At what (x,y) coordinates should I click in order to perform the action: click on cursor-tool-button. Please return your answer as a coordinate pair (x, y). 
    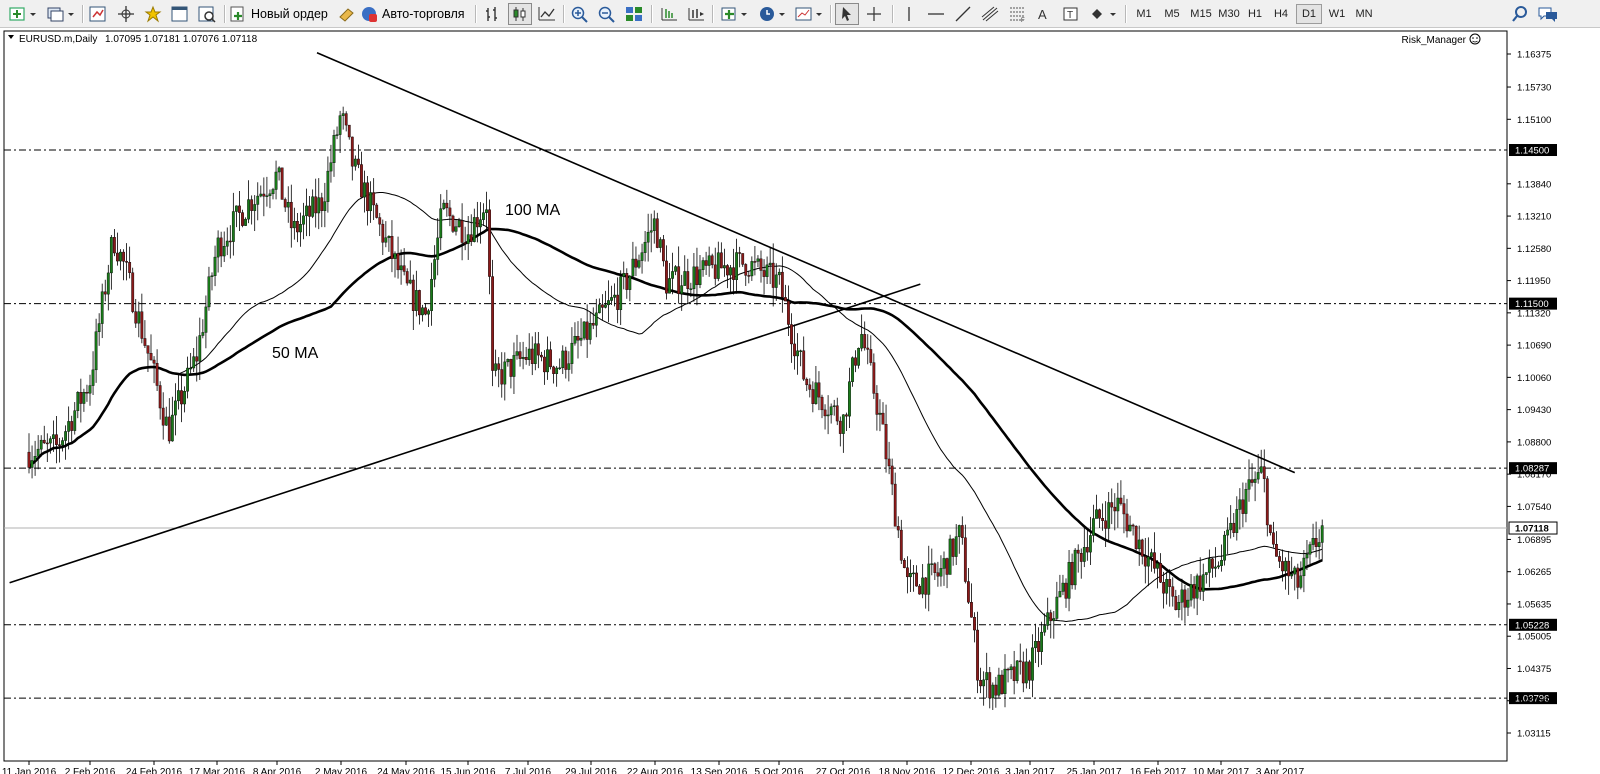
    Looking at the image, I should click on (847, 14).